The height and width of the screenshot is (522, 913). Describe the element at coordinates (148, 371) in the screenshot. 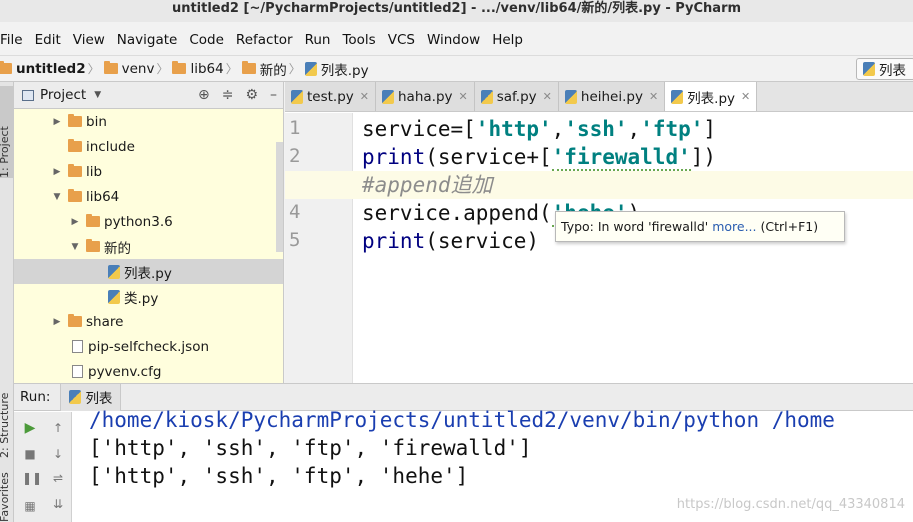

I see `tree-item-pyvenv-cfg: pyvenv.cfg` at that location.